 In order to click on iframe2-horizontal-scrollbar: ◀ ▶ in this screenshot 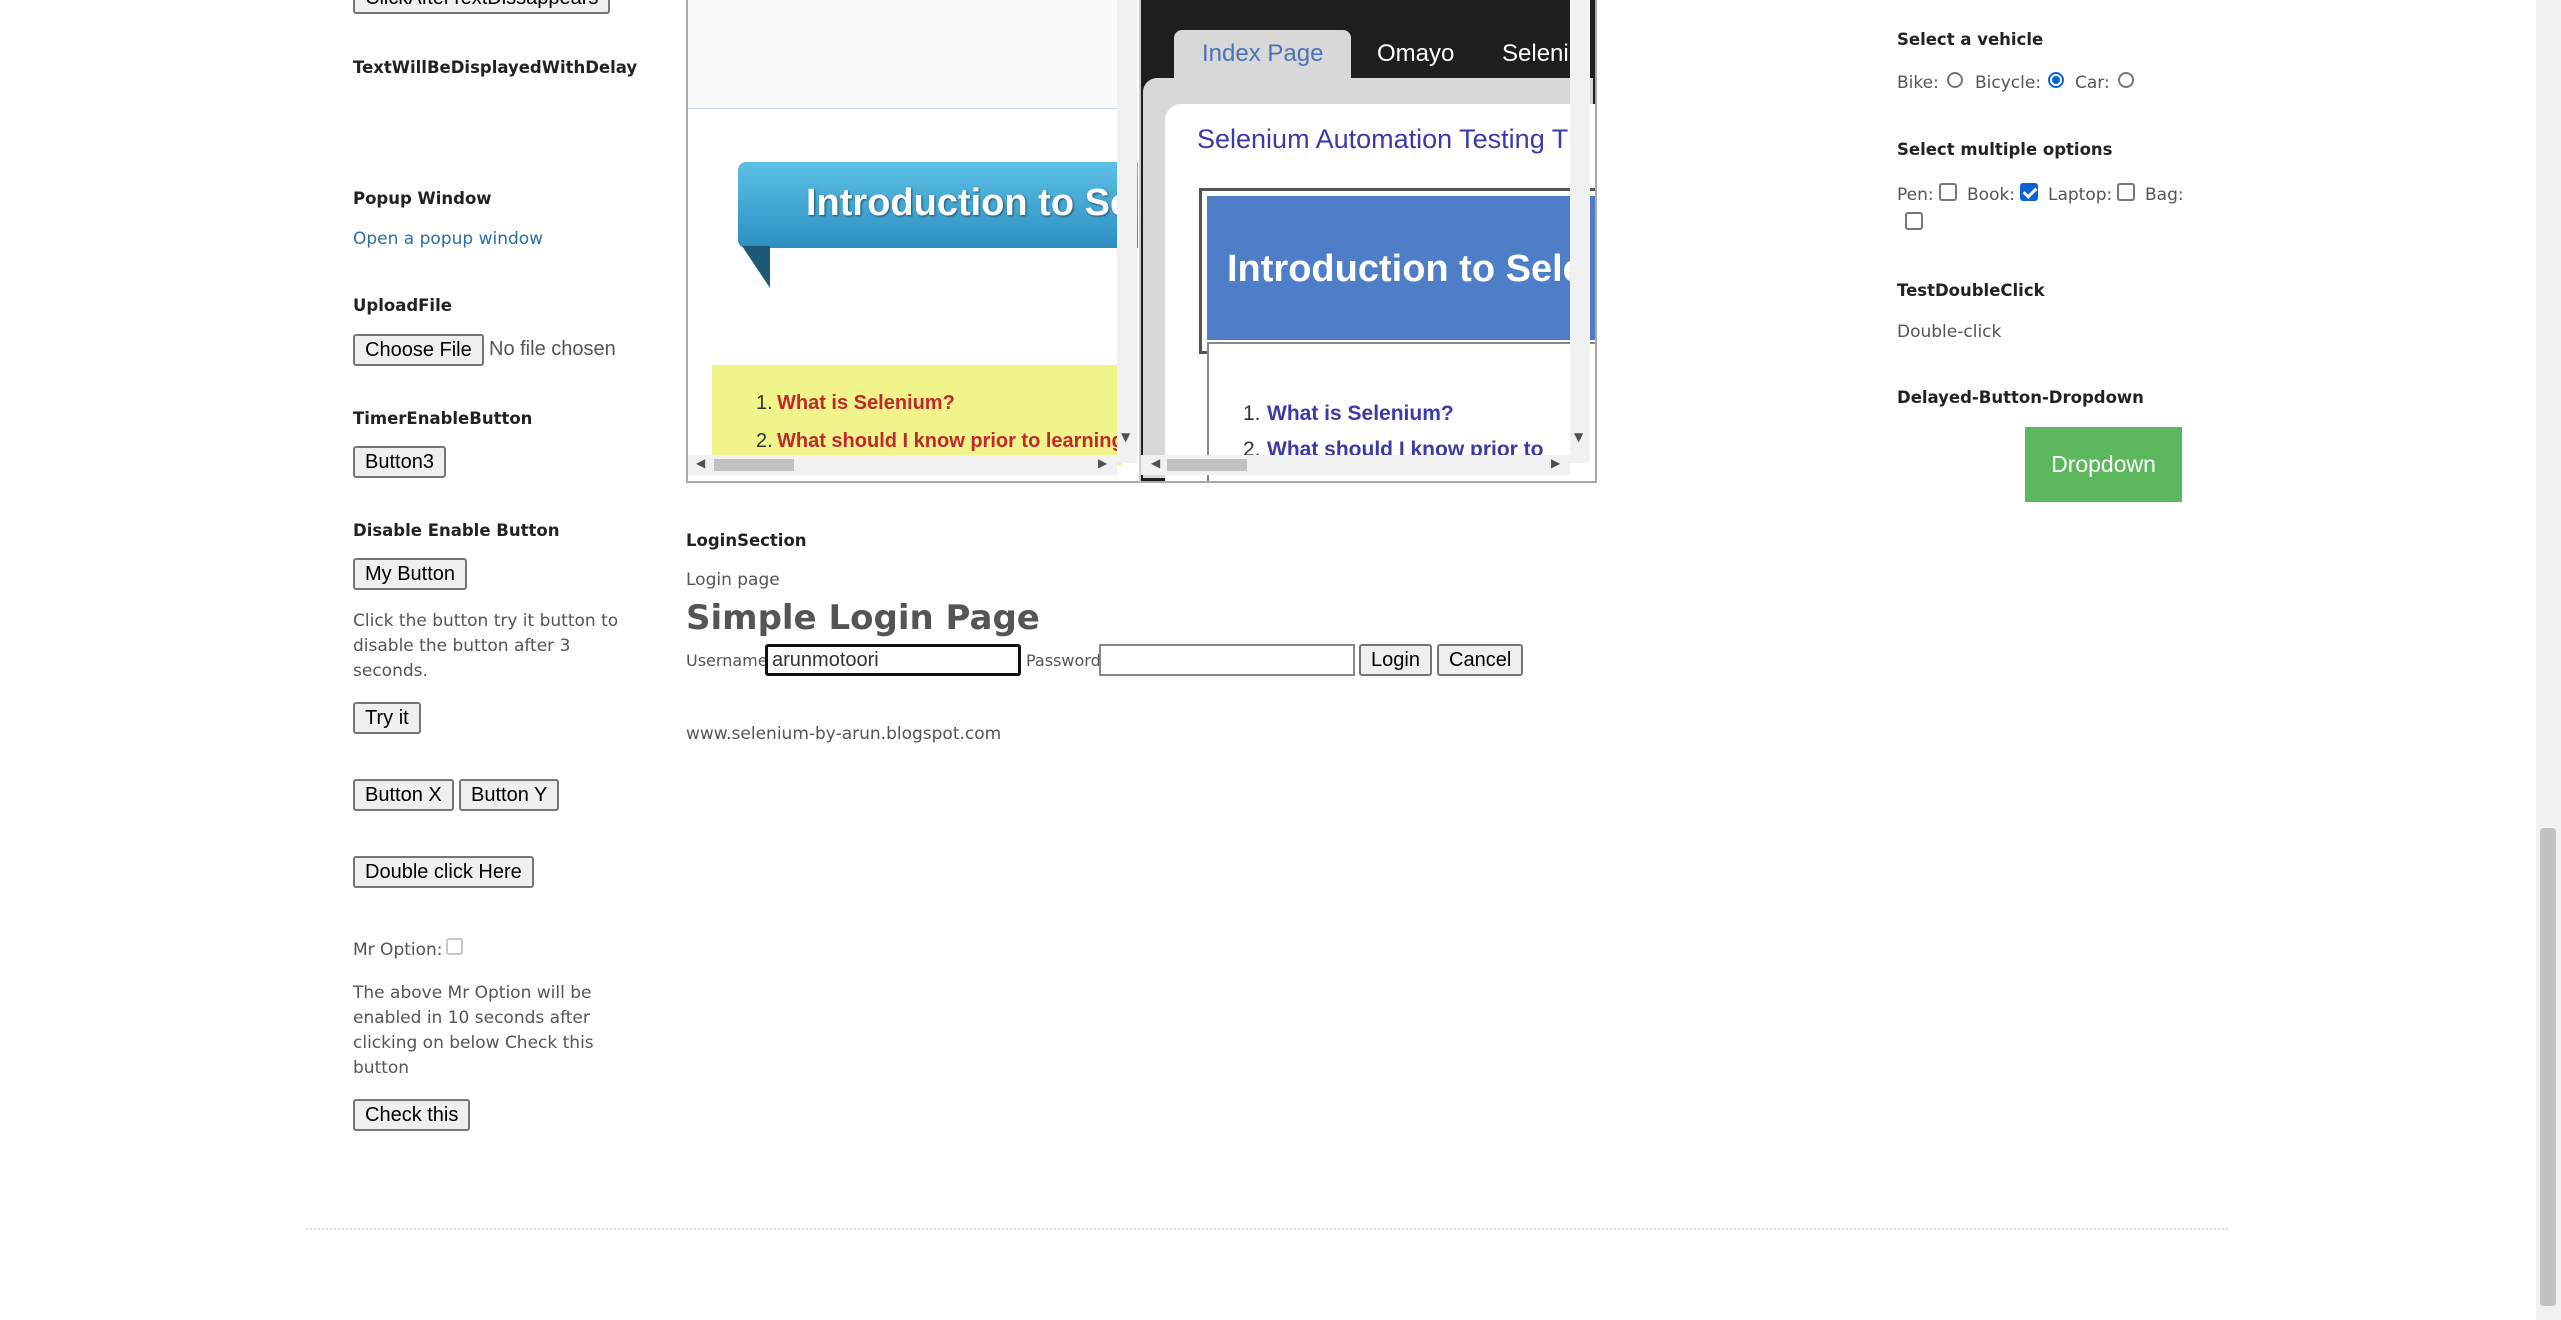, I will do `click(1355, 465)`.